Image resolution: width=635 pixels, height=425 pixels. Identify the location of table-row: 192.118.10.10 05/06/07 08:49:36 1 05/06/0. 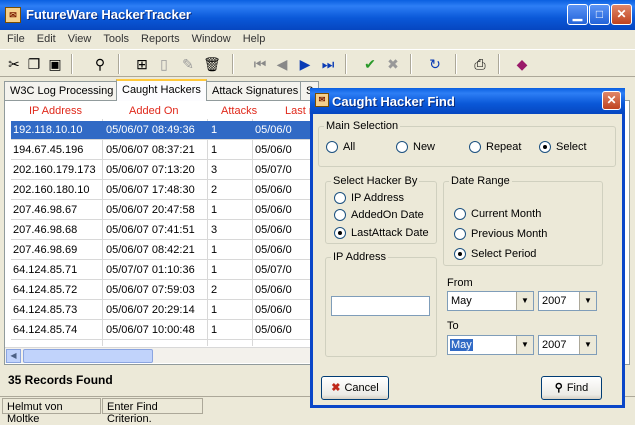
(161, 130).